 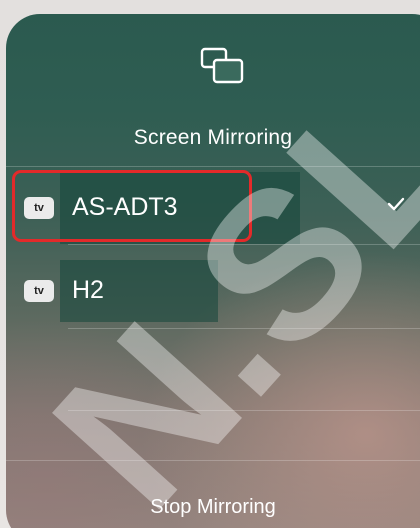 I want to click on apple-tv-badge-icon: tv, so click(x=39, y=291).